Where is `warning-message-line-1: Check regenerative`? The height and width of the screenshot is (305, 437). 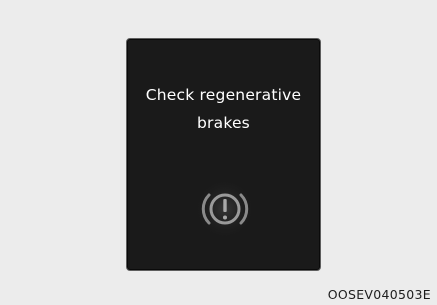
warning-message-line-1: Check regenerative is located at coordinates (223, 95).